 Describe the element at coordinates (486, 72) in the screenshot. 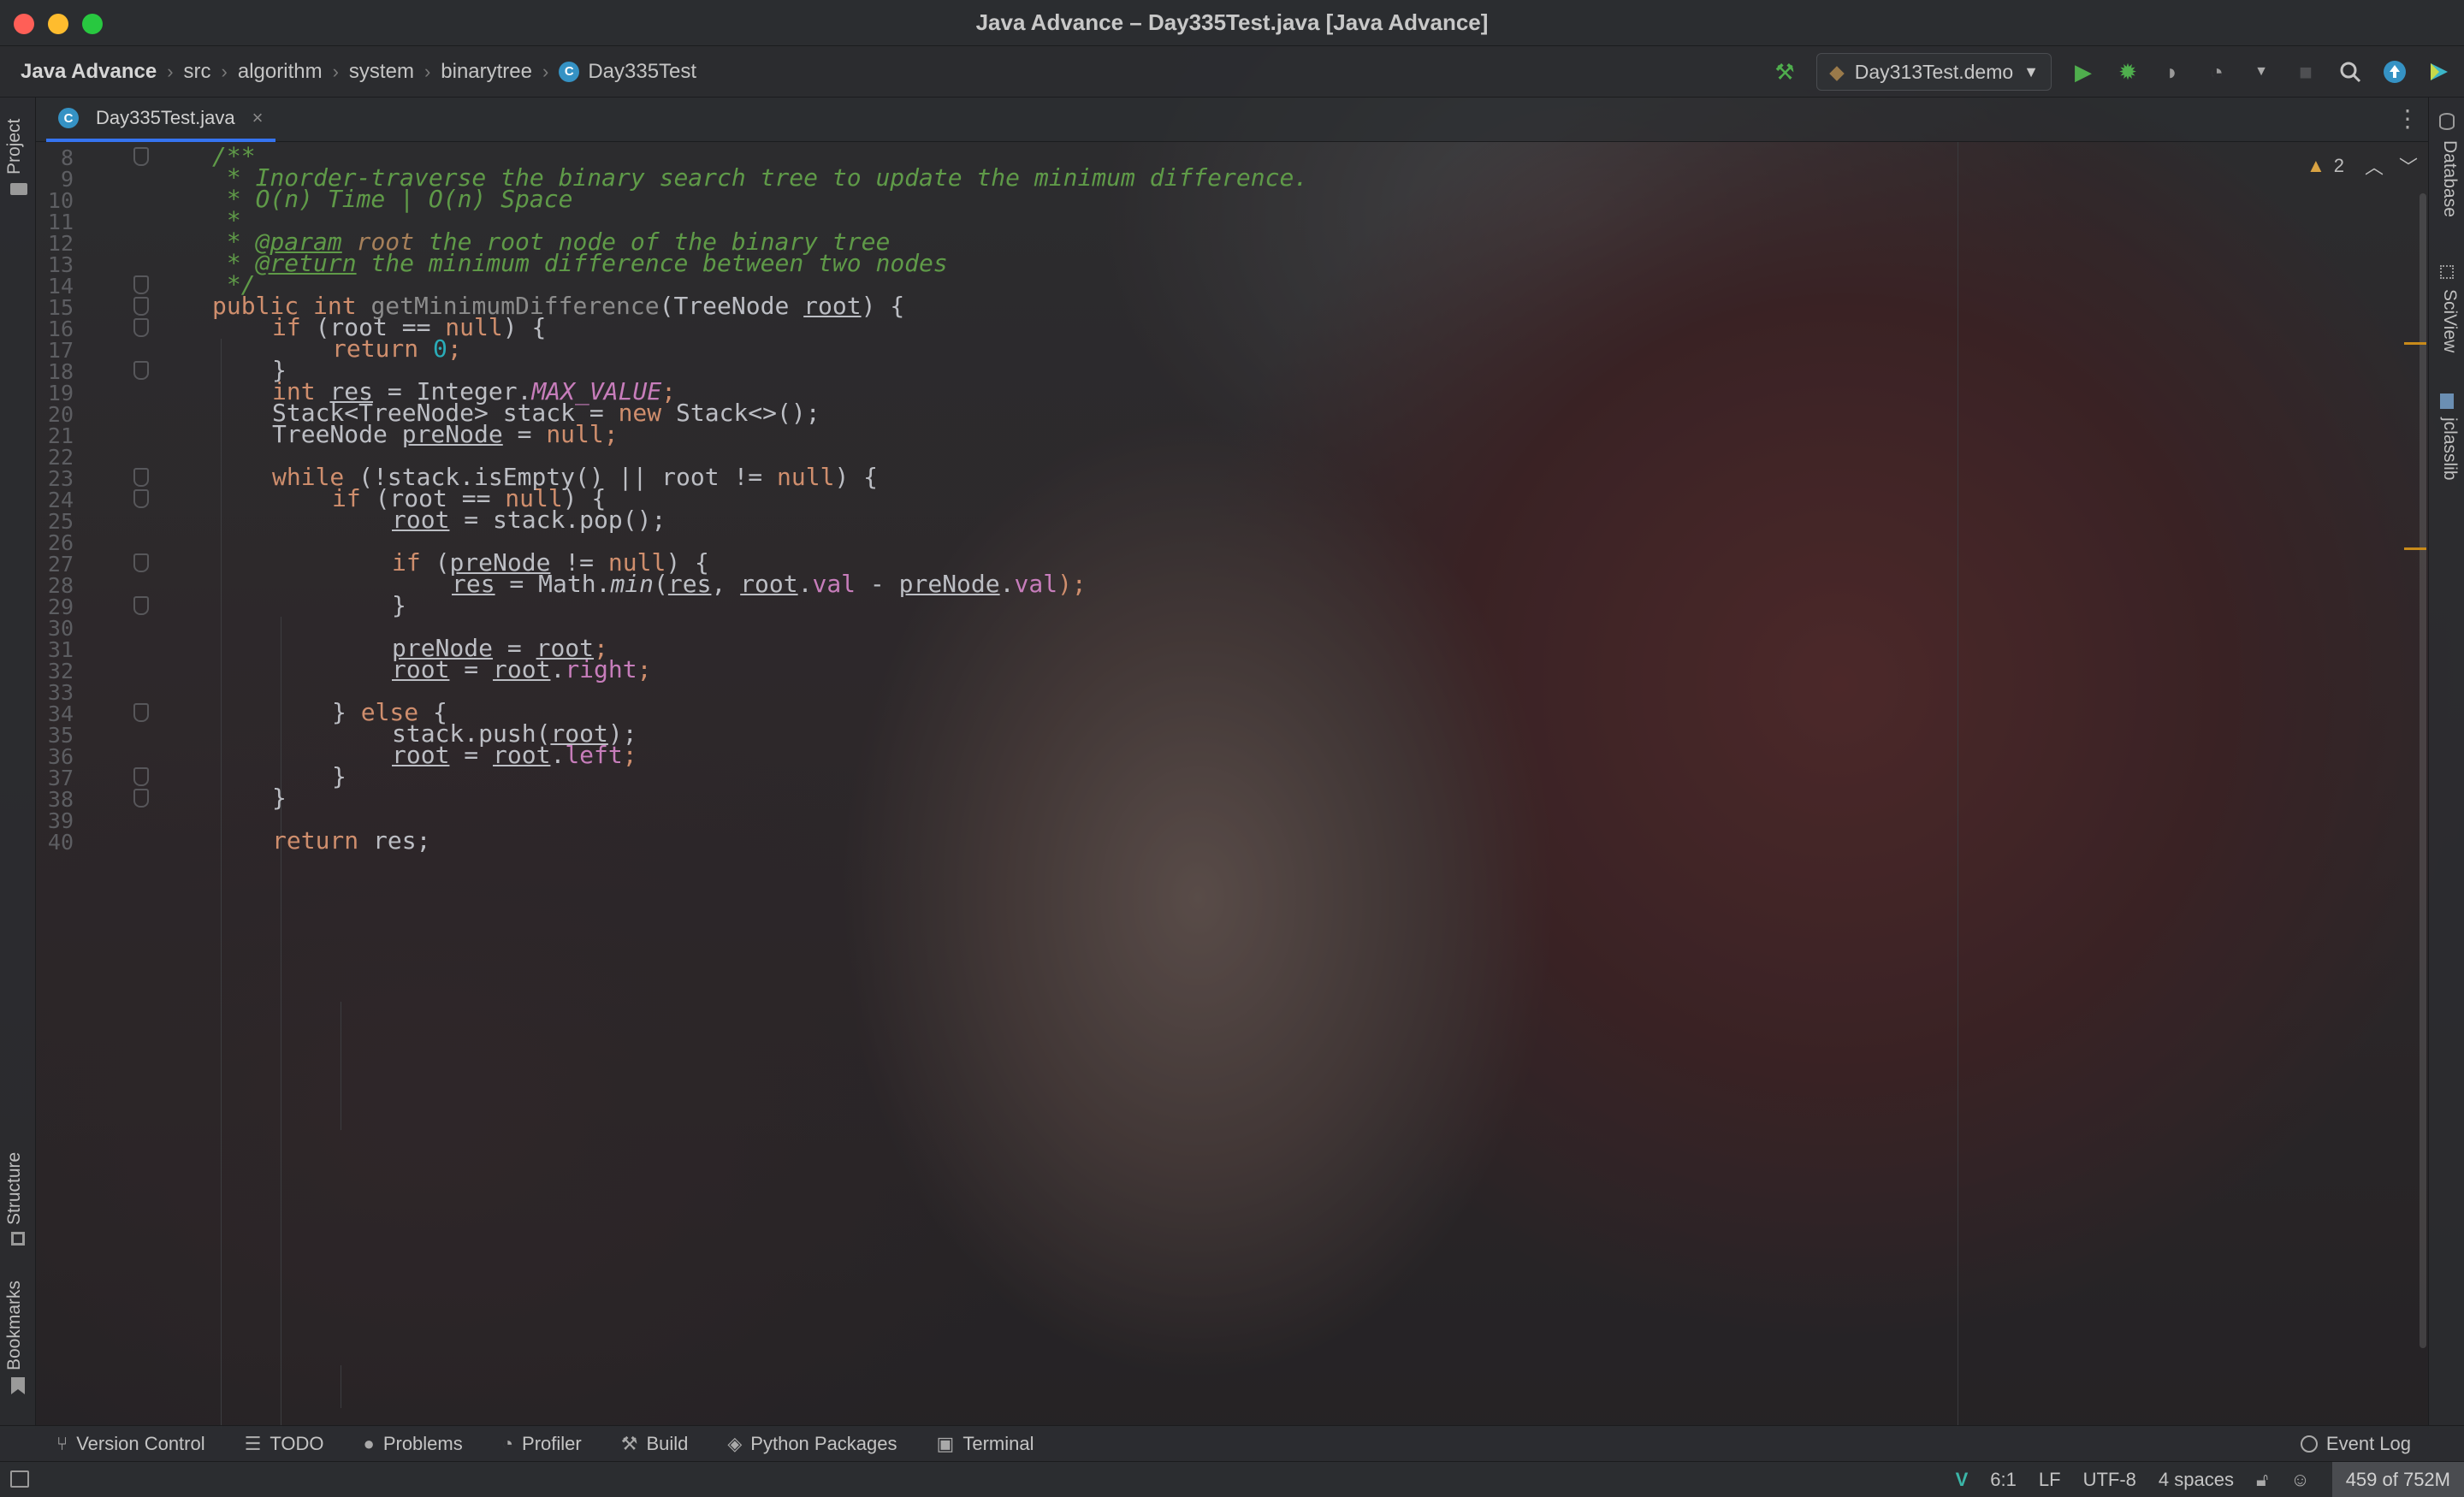

I see `breadcrumb-binarytree: binarytree` at that location.